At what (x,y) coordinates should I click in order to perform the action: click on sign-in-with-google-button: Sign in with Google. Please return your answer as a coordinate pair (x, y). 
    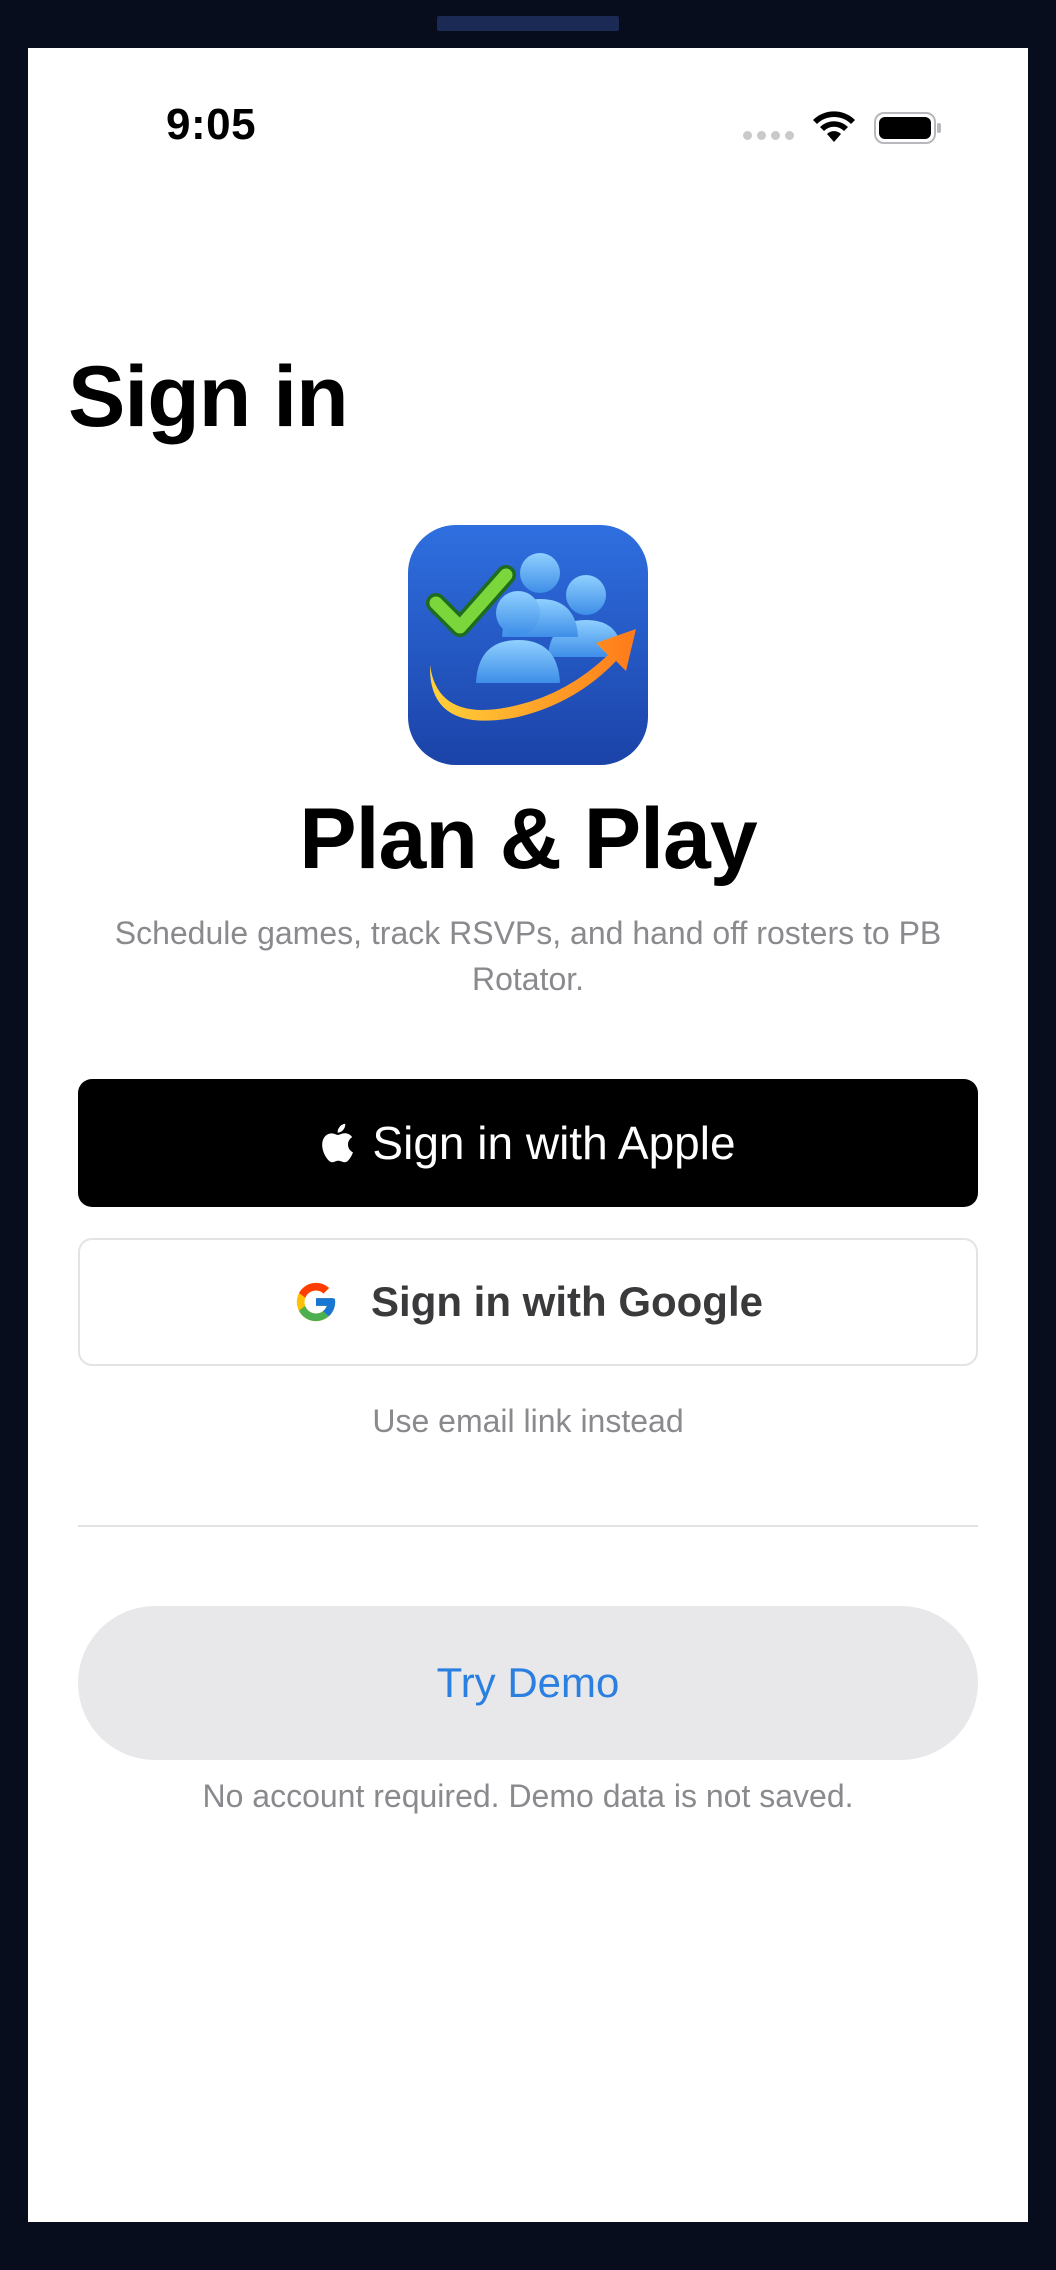
    Looking at the image, I should click on (528, 1302).